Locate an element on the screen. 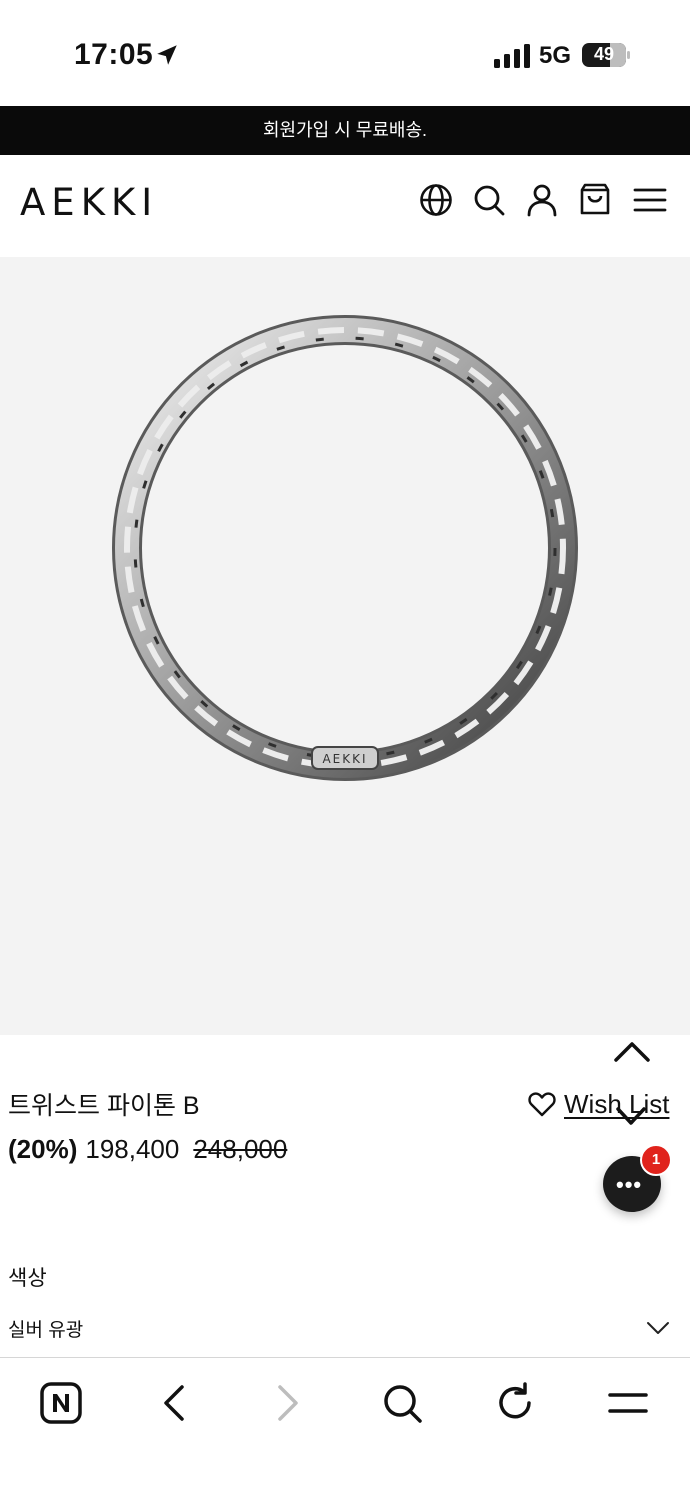  battery-icon: 49 is located at coordinates (606, 55).